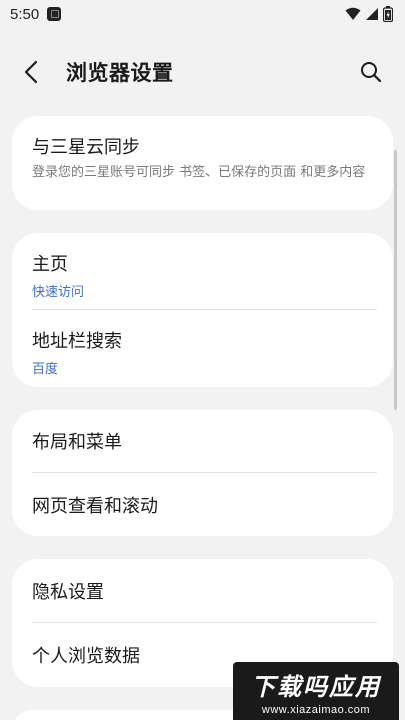 The height and width of the screenshot is (720, 405). I want to click on address-bar-search-value: 百度, so click(45, 369).